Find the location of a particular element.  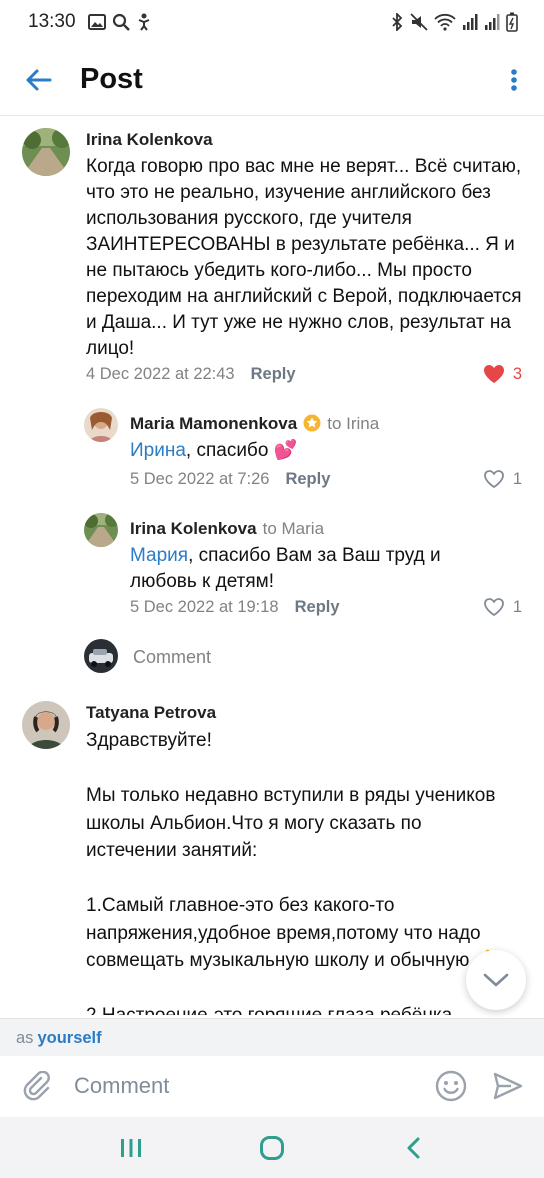

text-line: совмещать музыкальную школу и обычную 👍 is located at coordinates (292, 960).